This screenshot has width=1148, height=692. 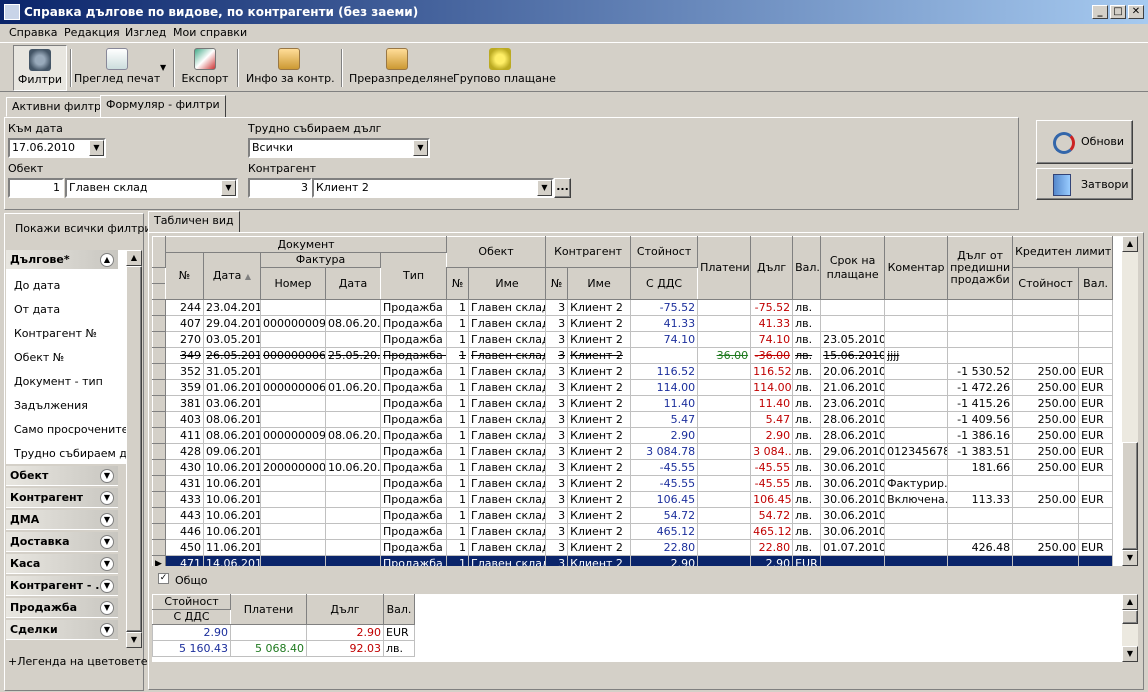 I want to click on cell-v: 116.52, so click(x=664, y=371).